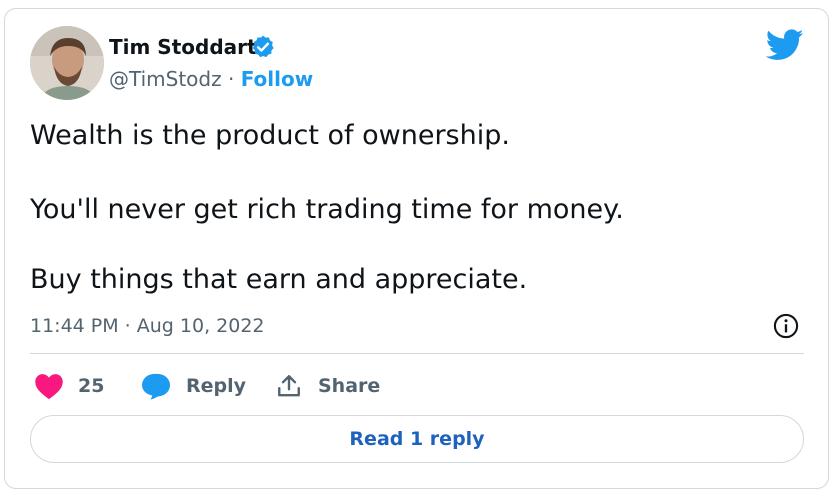  I want to click on reply-label: Reply, so click(216, 386).